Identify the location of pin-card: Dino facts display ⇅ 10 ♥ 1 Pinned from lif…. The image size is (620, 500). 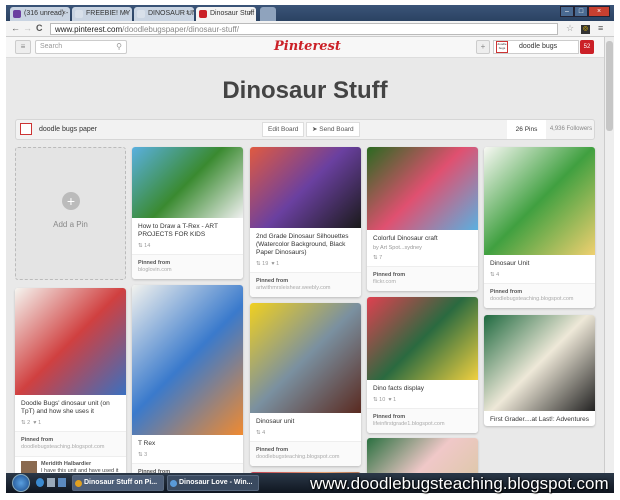
(422, 365).